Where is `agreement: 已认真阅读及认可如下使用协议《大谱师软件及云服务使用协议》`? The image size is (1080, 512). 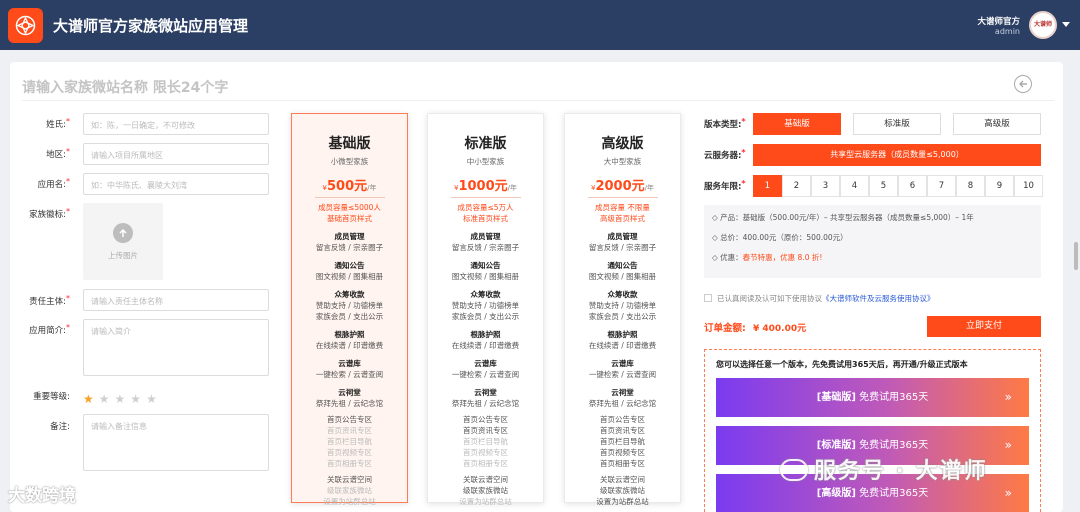 agreement: 已认真阅读及认可如下使用协议《大谱师软件及云服务使用协议》 is located at coordinates (819, 298).